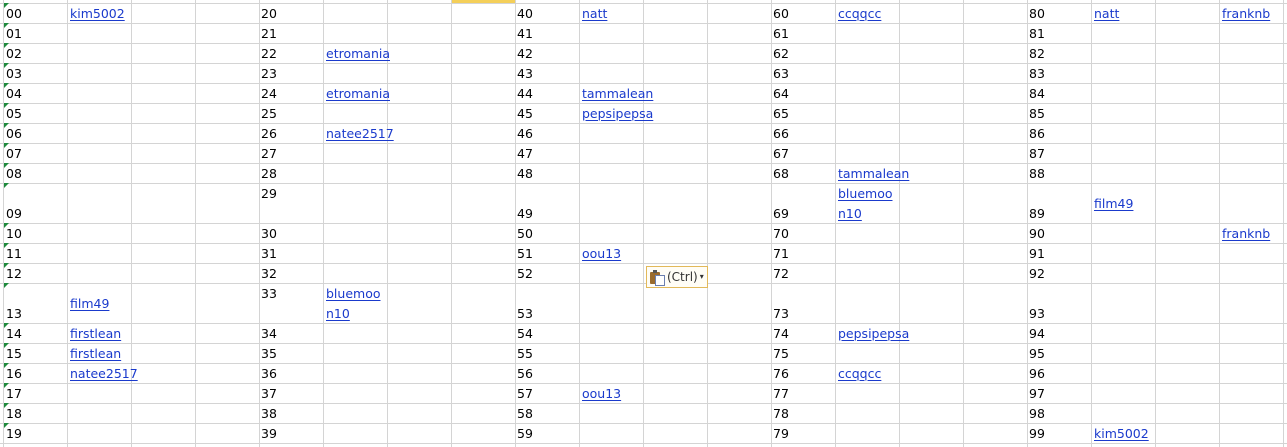  I want to click on hyperlink-cell: pepsipepsa, so click(873, 334).